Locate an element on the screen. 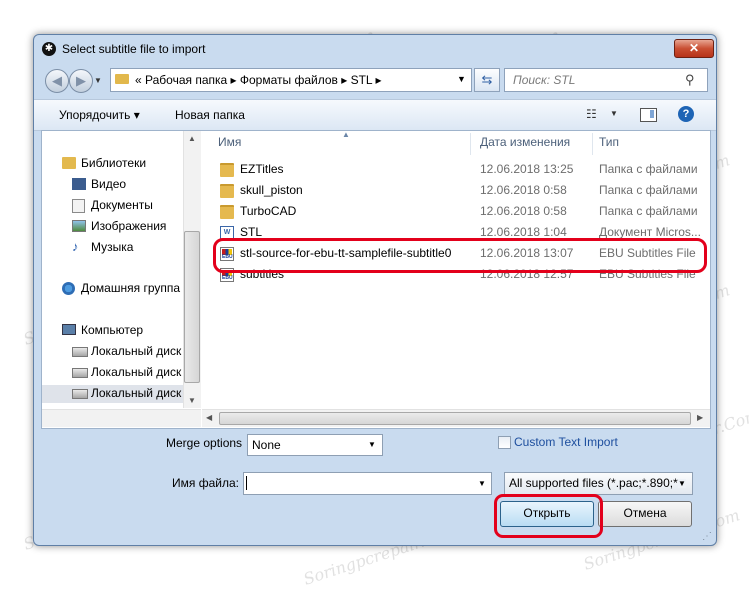 Image resolution: width=749 pixels, height=589 pixels. file-name-input: ▼ is located at coordinates (367, 483).